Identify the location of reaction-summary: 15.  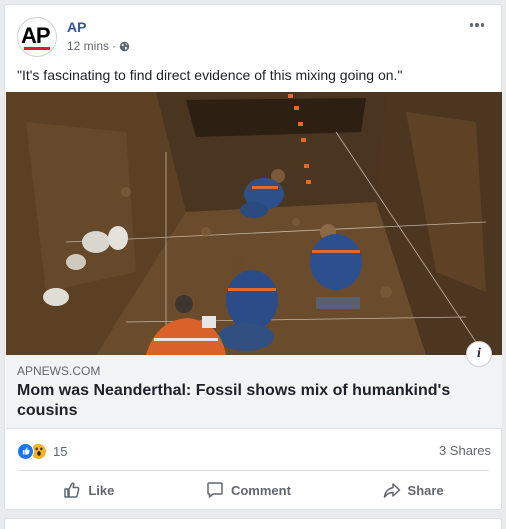
(42, 451).